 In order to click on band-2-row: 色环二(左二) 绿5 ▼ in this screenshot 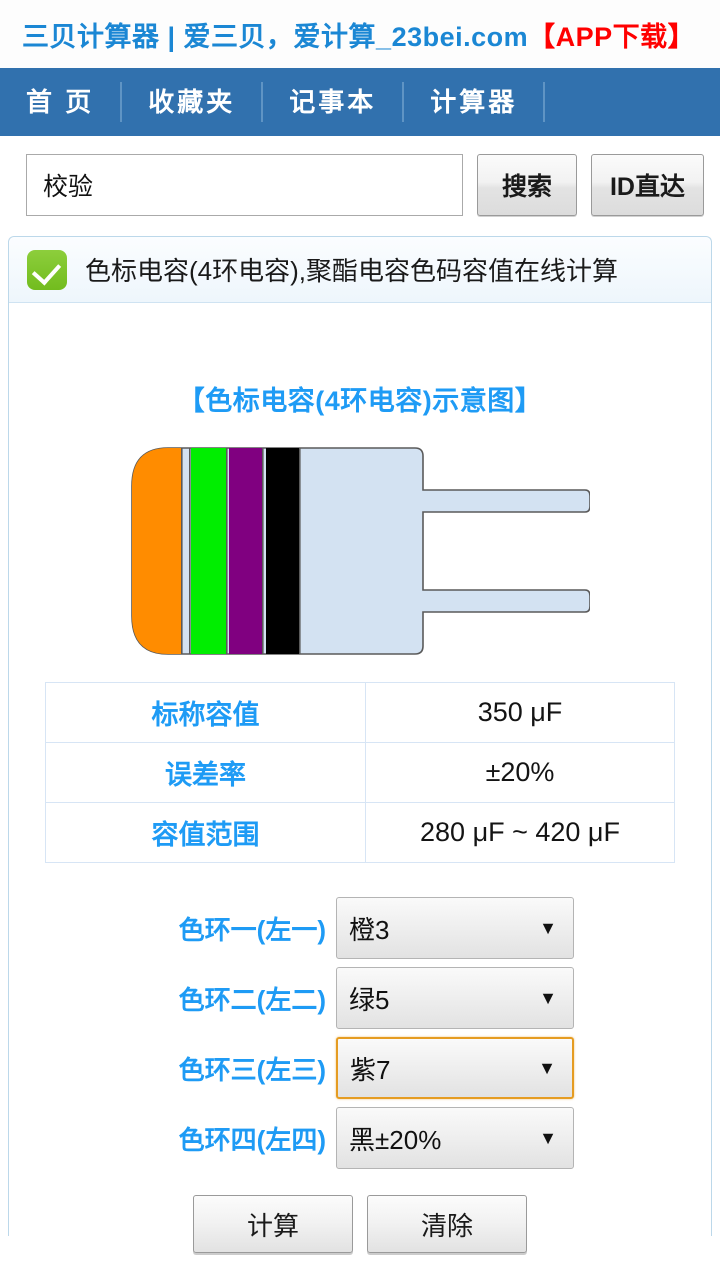, I will do `click(360, 998)`.